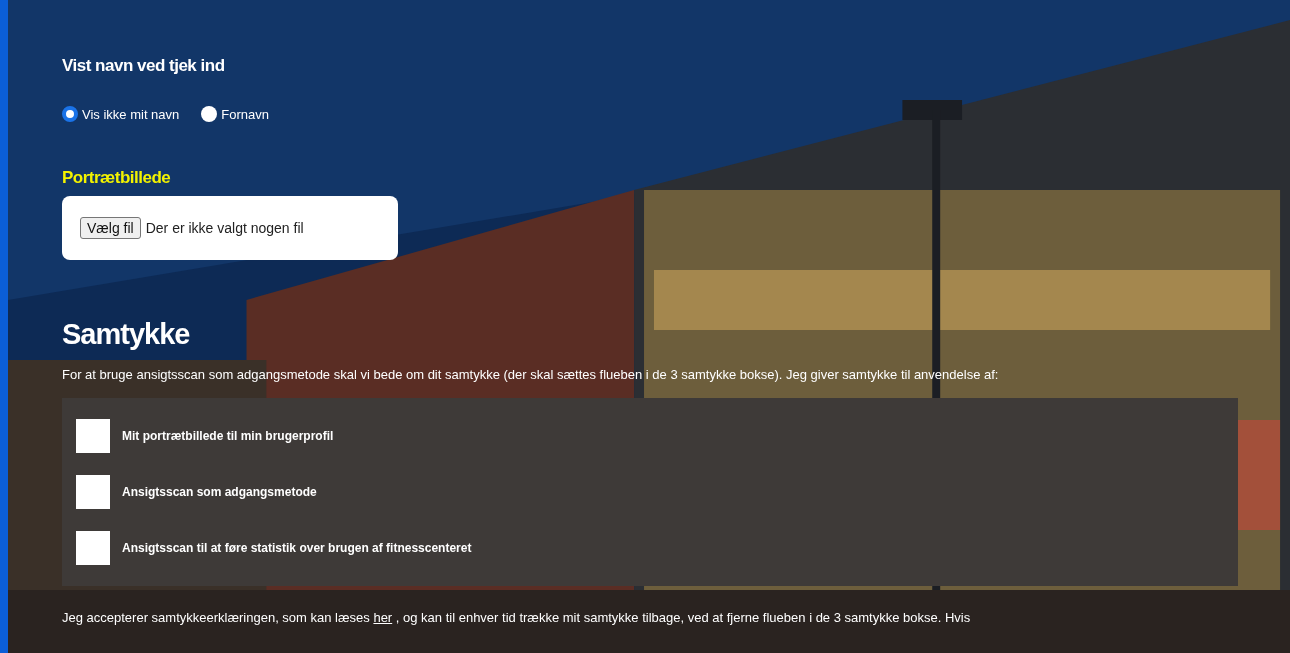  What do you see at coordinates (383, 617) in the screenshot?
I see `consent-link: her` at bounding box center [383, 617].